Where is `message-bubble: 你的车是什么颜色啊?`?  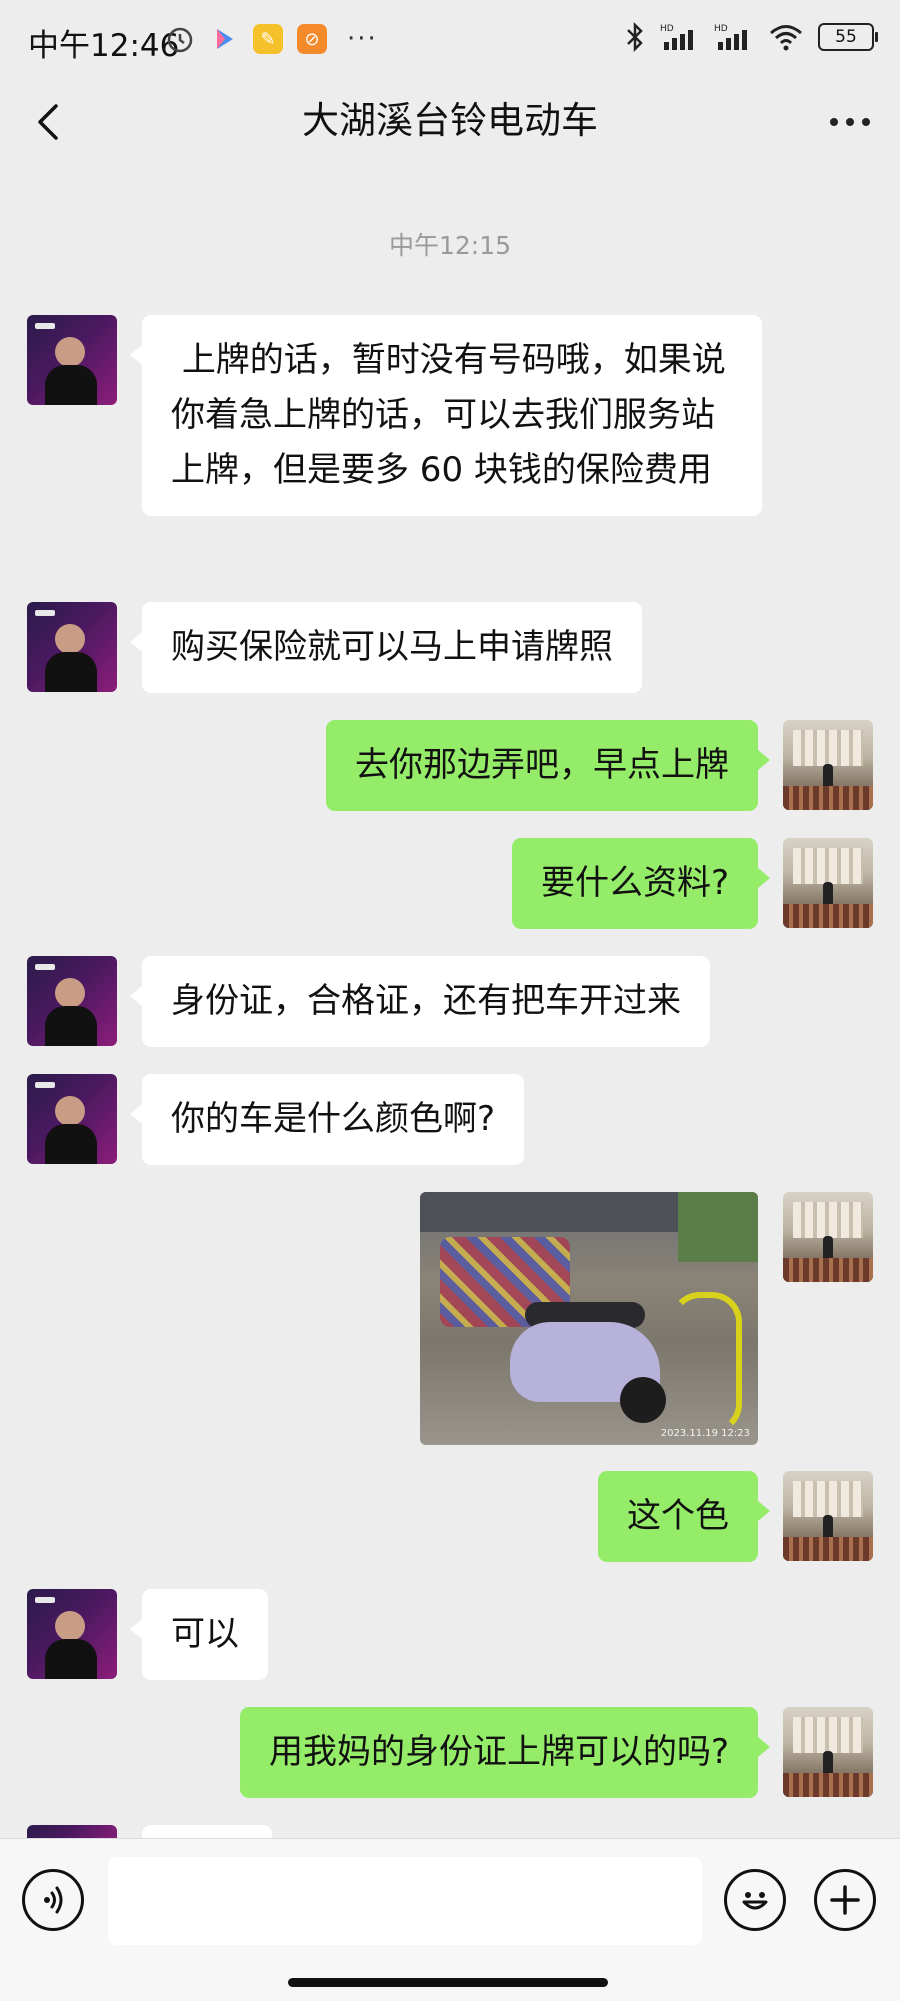 message-bubble: 你的车是什么颜色啊? is located at coordinates (327, 1119).